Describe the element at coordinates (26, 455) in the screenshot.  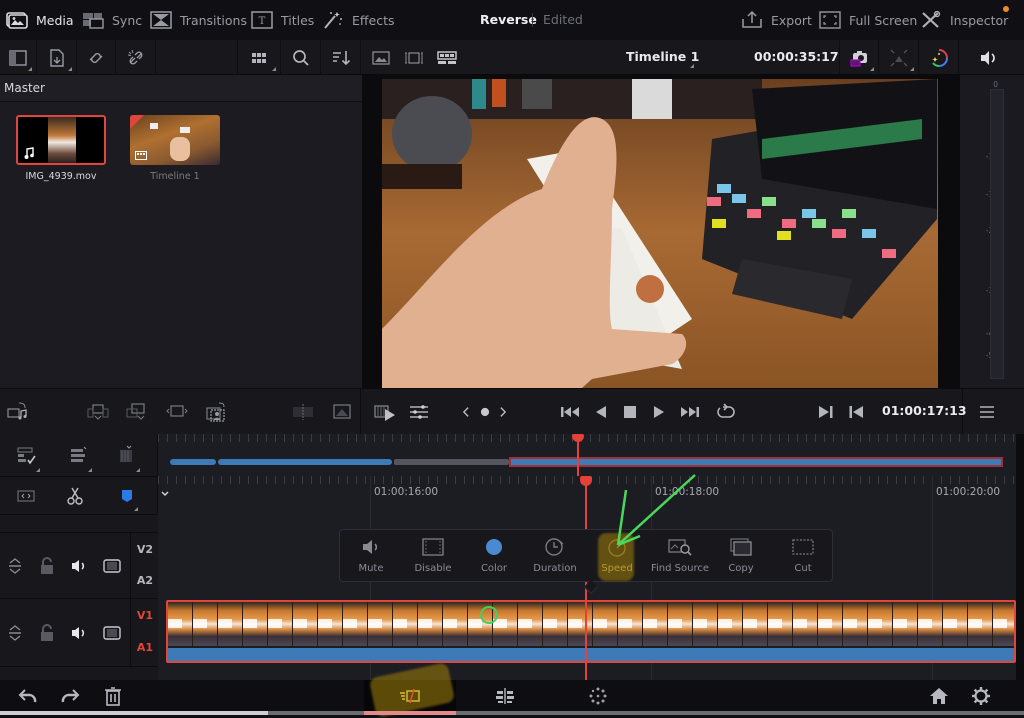
I see `track-options-button` at that location.